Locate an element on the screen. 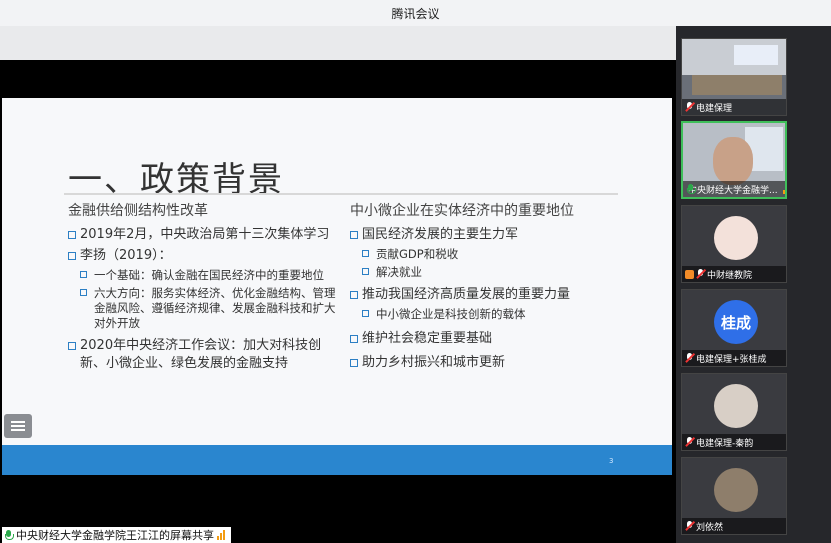  right-subtitle: 中小微企业在实体经济中的重要地位 is located at coordinates (462, 211).